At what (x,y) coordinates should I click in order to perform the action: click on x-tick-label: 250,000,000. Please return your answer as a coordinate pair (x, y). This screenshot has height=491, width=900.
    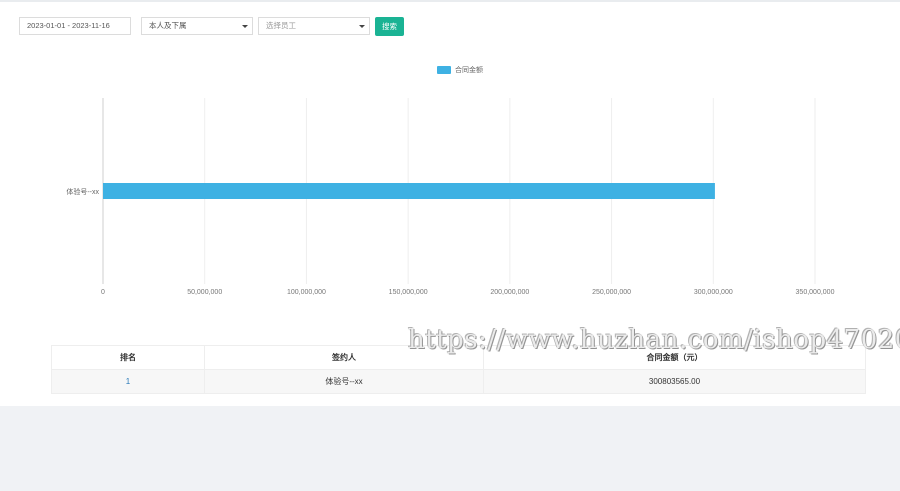
    Looking at the image, I should click on (611, 292).